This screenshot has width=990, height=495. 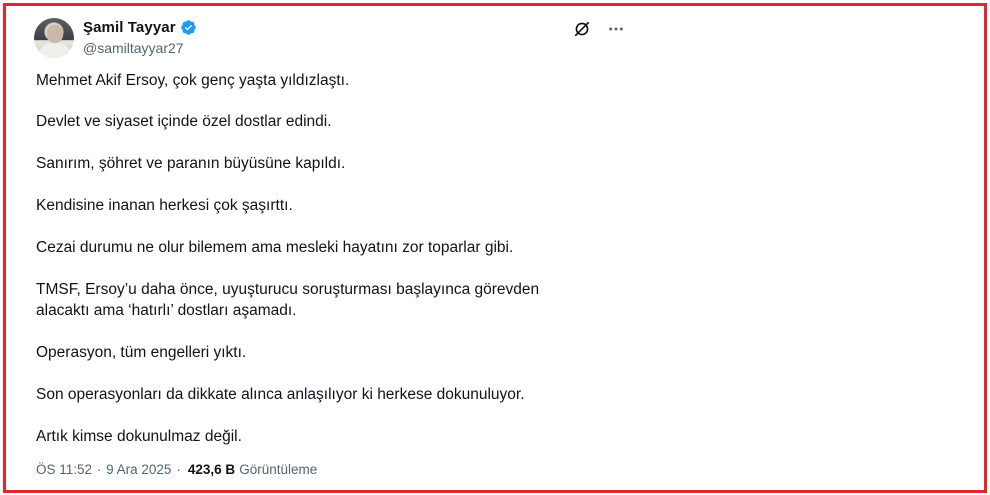 I want to click on grok-icon, so click(x=582, y=29).